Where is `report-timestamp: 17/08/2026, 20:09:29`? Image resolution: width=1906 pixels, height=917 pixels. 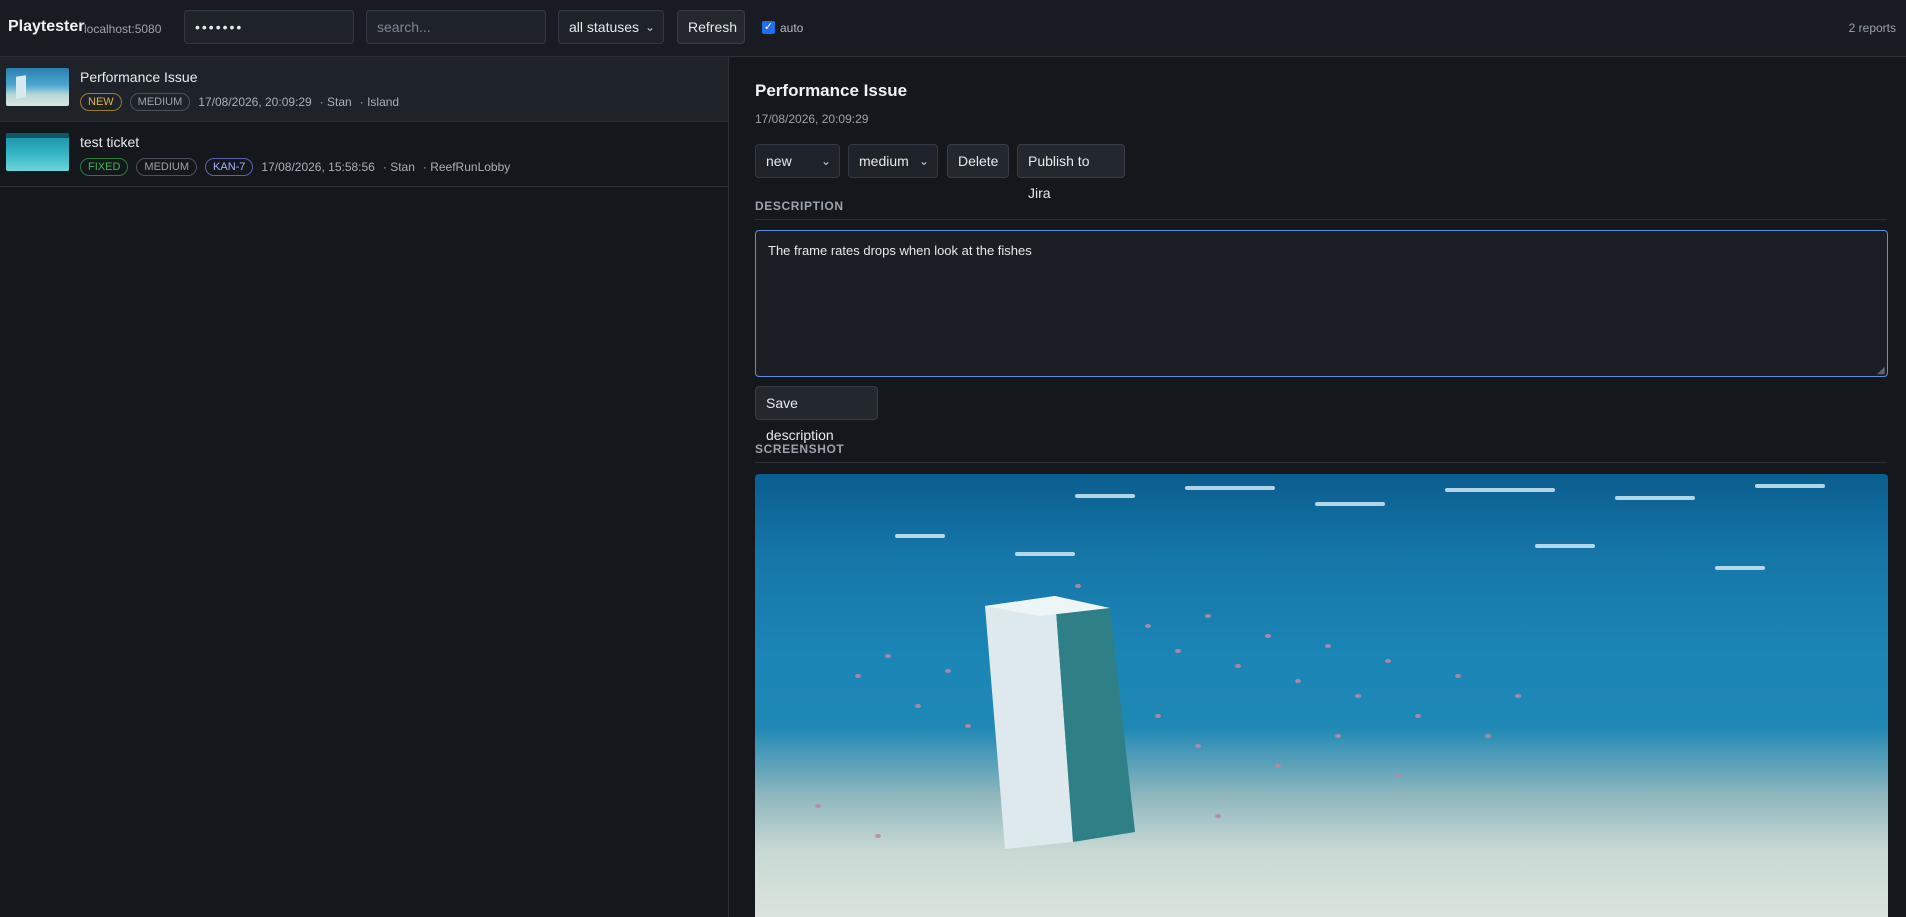 report-timestamp: 17/08/2026, 20:09:29 is located at coordinates (255, 102).